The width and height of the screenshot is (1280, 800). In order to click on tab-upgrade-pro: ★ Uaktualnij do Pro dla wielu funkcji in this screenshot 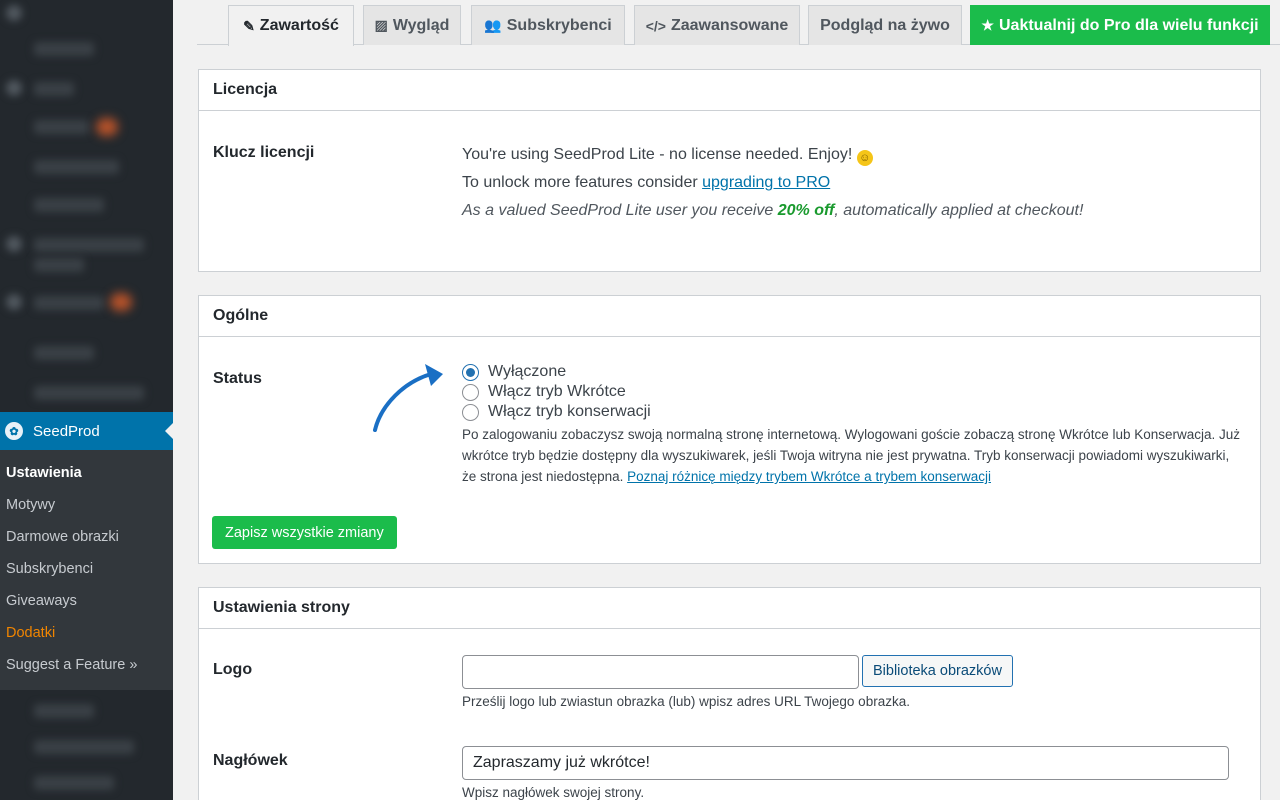, I will do `click(1120, 25)`.